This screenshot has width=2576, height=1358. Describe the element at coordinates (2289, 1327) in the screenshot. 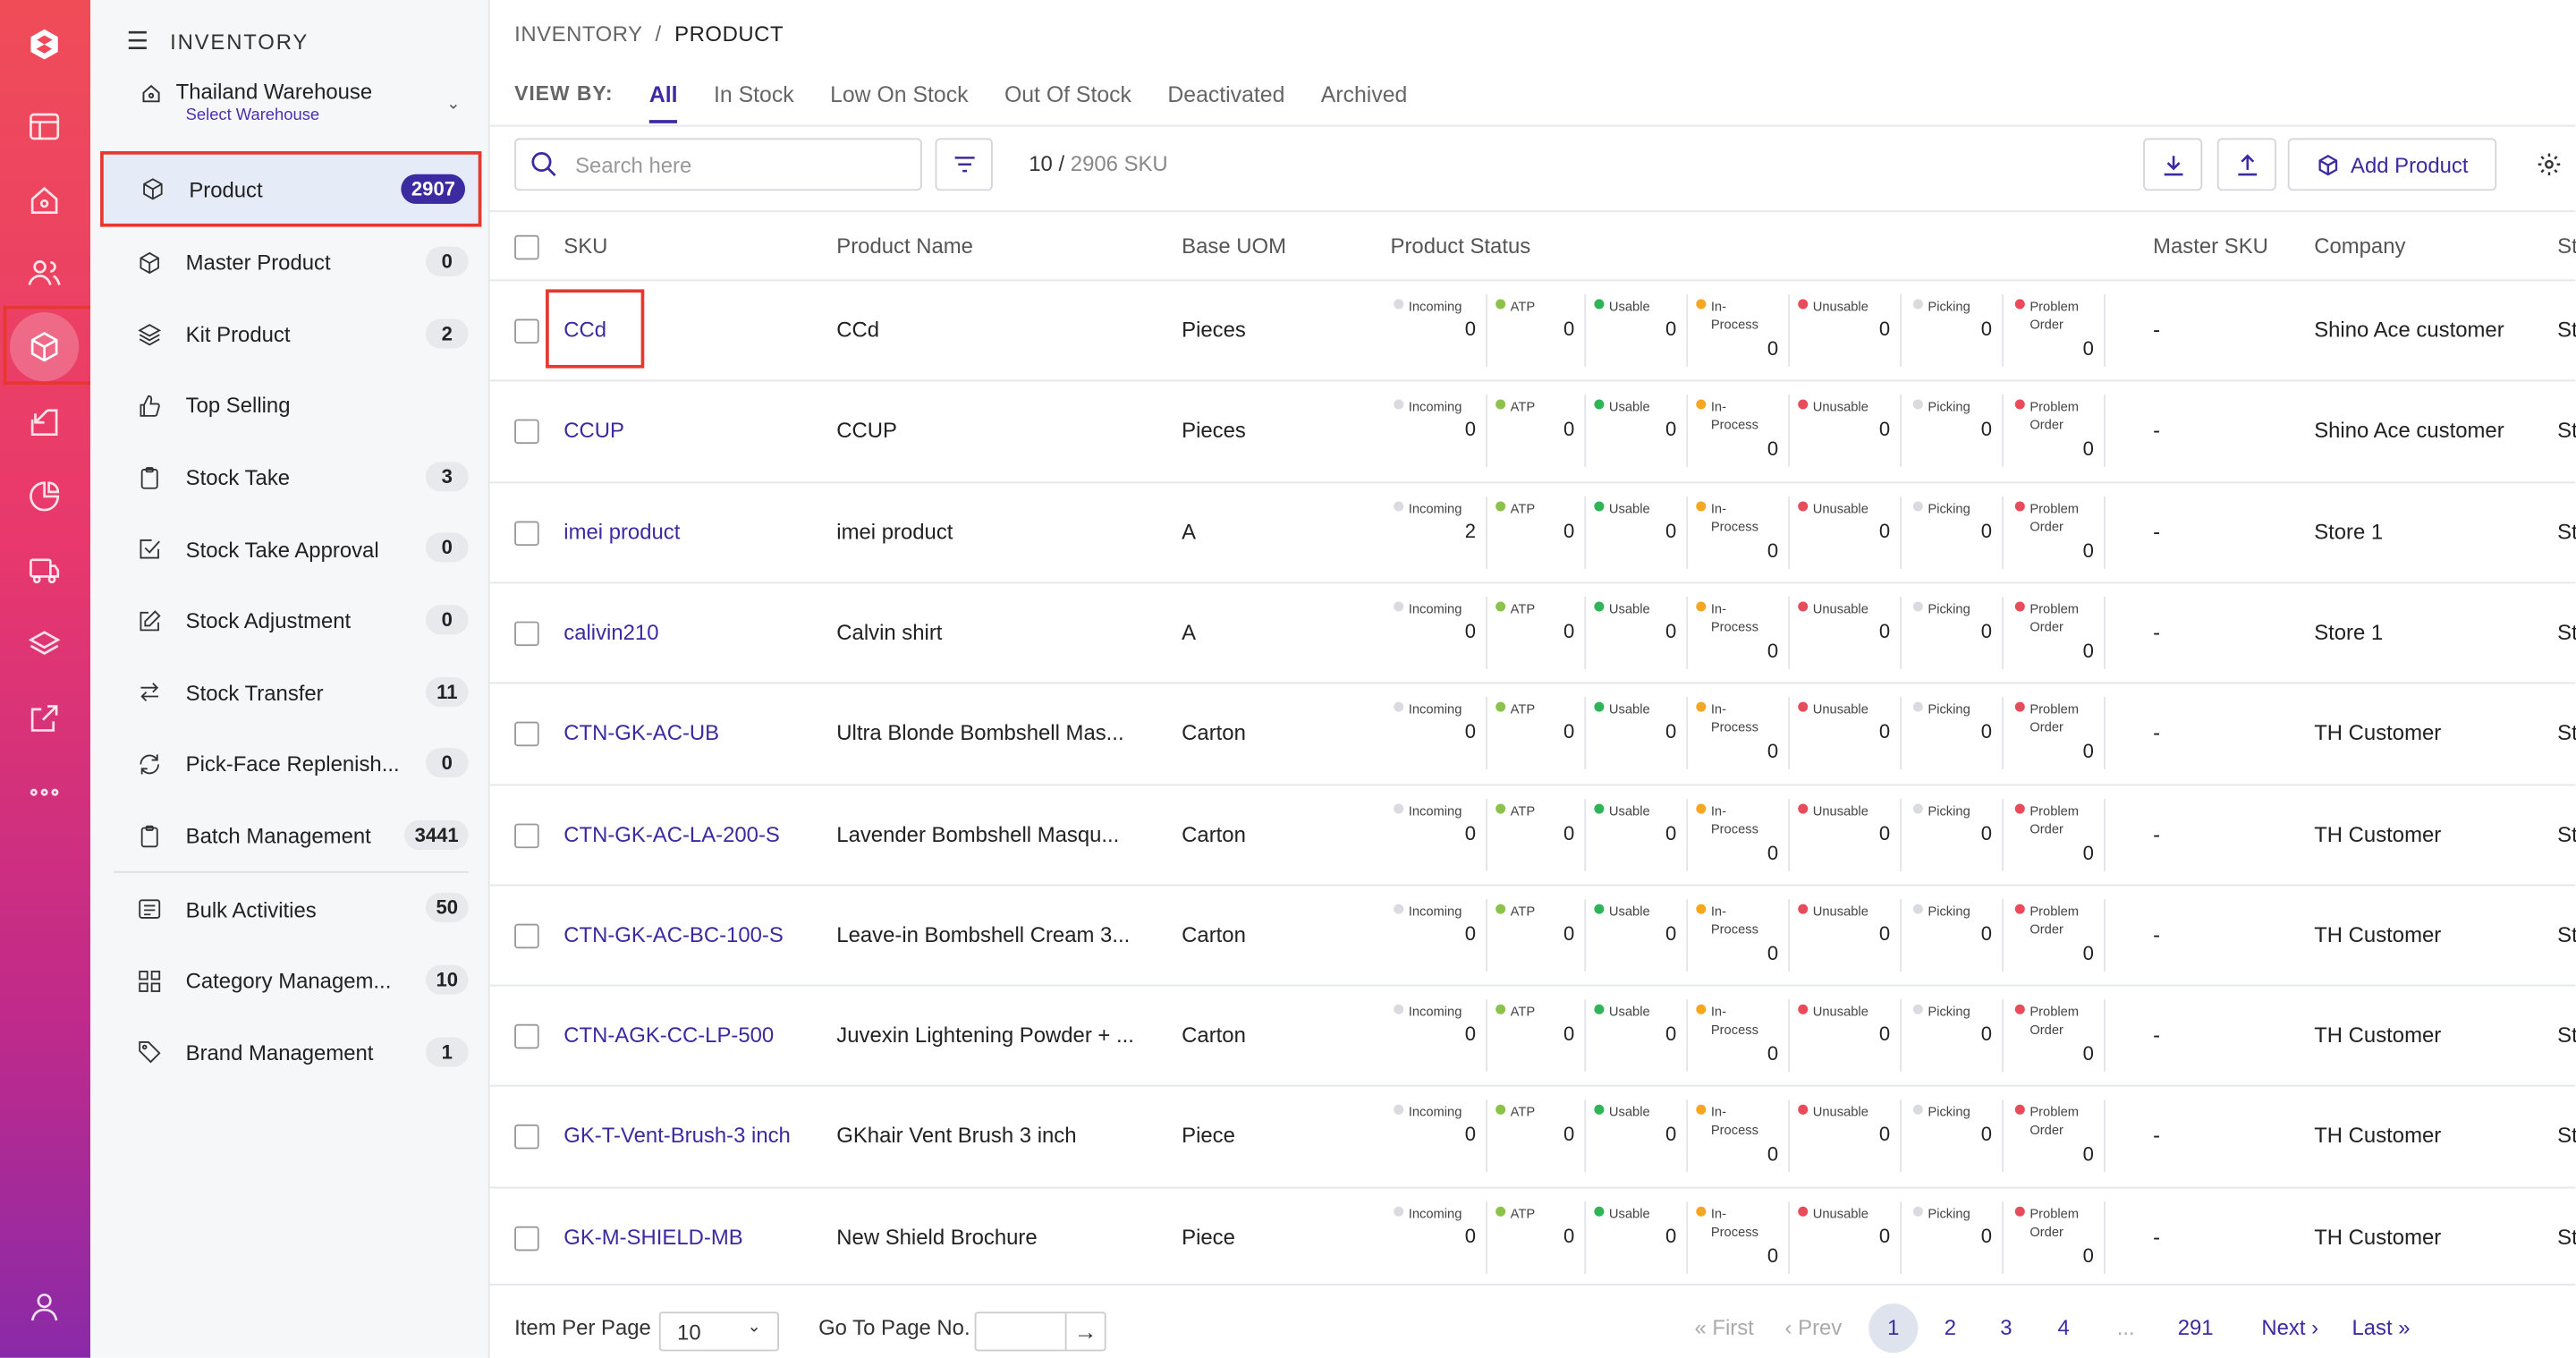

I see `next-page-link: Next ›` at that location.